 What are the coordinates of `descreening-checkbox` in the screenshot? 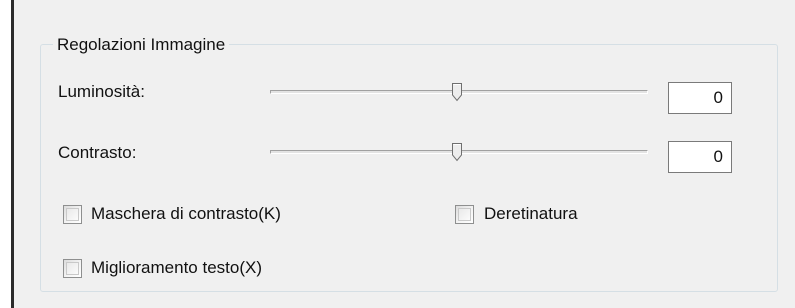 It's located at (464, 214).